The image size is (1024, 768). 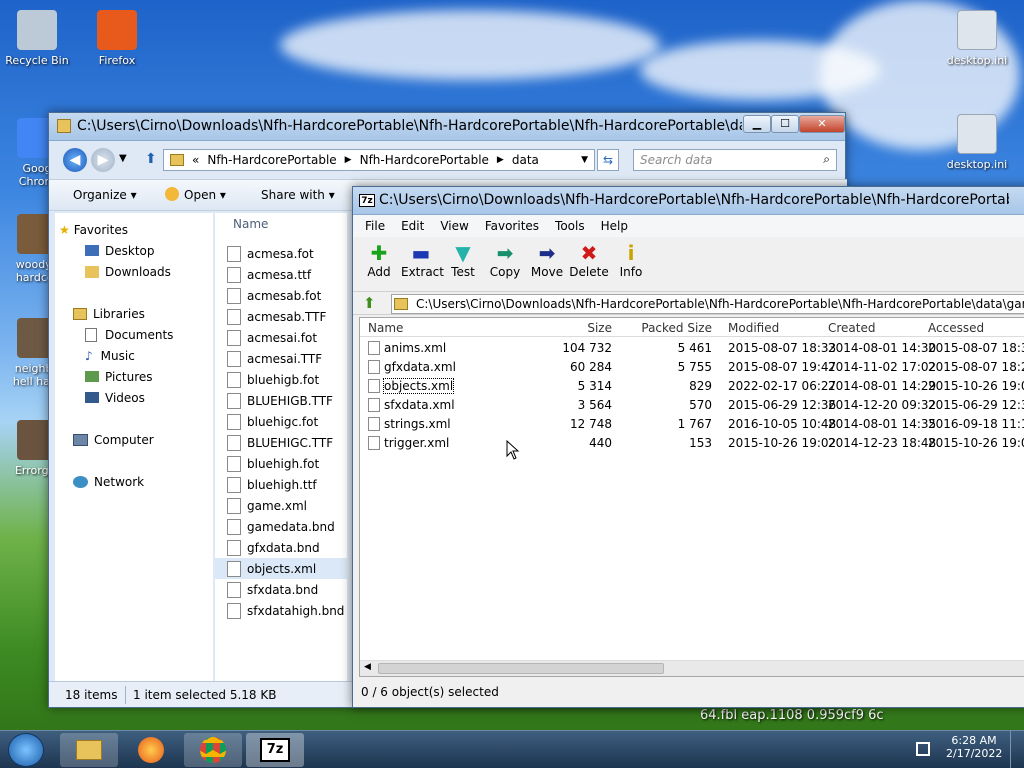 What do you see at coordinates (570, 228) in the screenshot?
I see `menu-tools: Tools` at bounding box center [570, 228].